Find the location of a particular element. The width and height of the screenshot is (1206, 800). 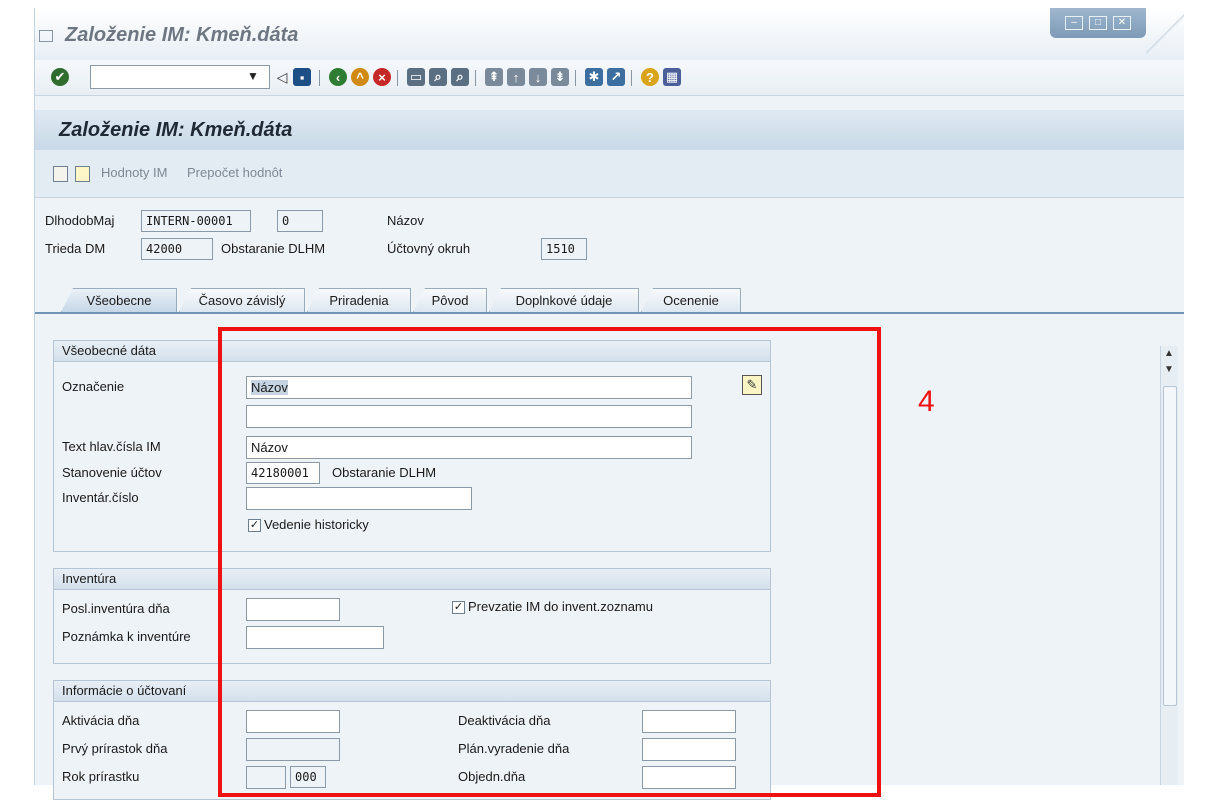

screen-header: Založenie IM: Kmeň.dáta is located at coordinates (609, 130).